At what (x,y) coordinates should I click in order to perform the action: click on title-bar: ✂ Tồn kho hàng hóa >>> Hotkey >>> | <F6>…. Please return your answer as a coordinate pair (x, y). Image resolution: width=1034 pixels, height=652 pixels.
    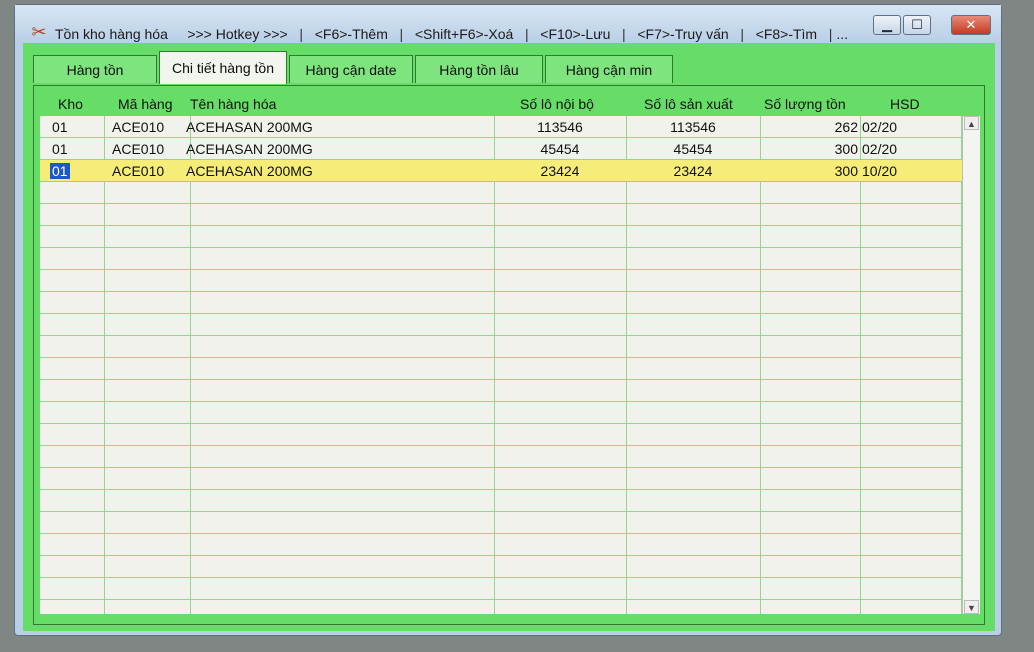
    Looking at the image, I should click on (508, 24).